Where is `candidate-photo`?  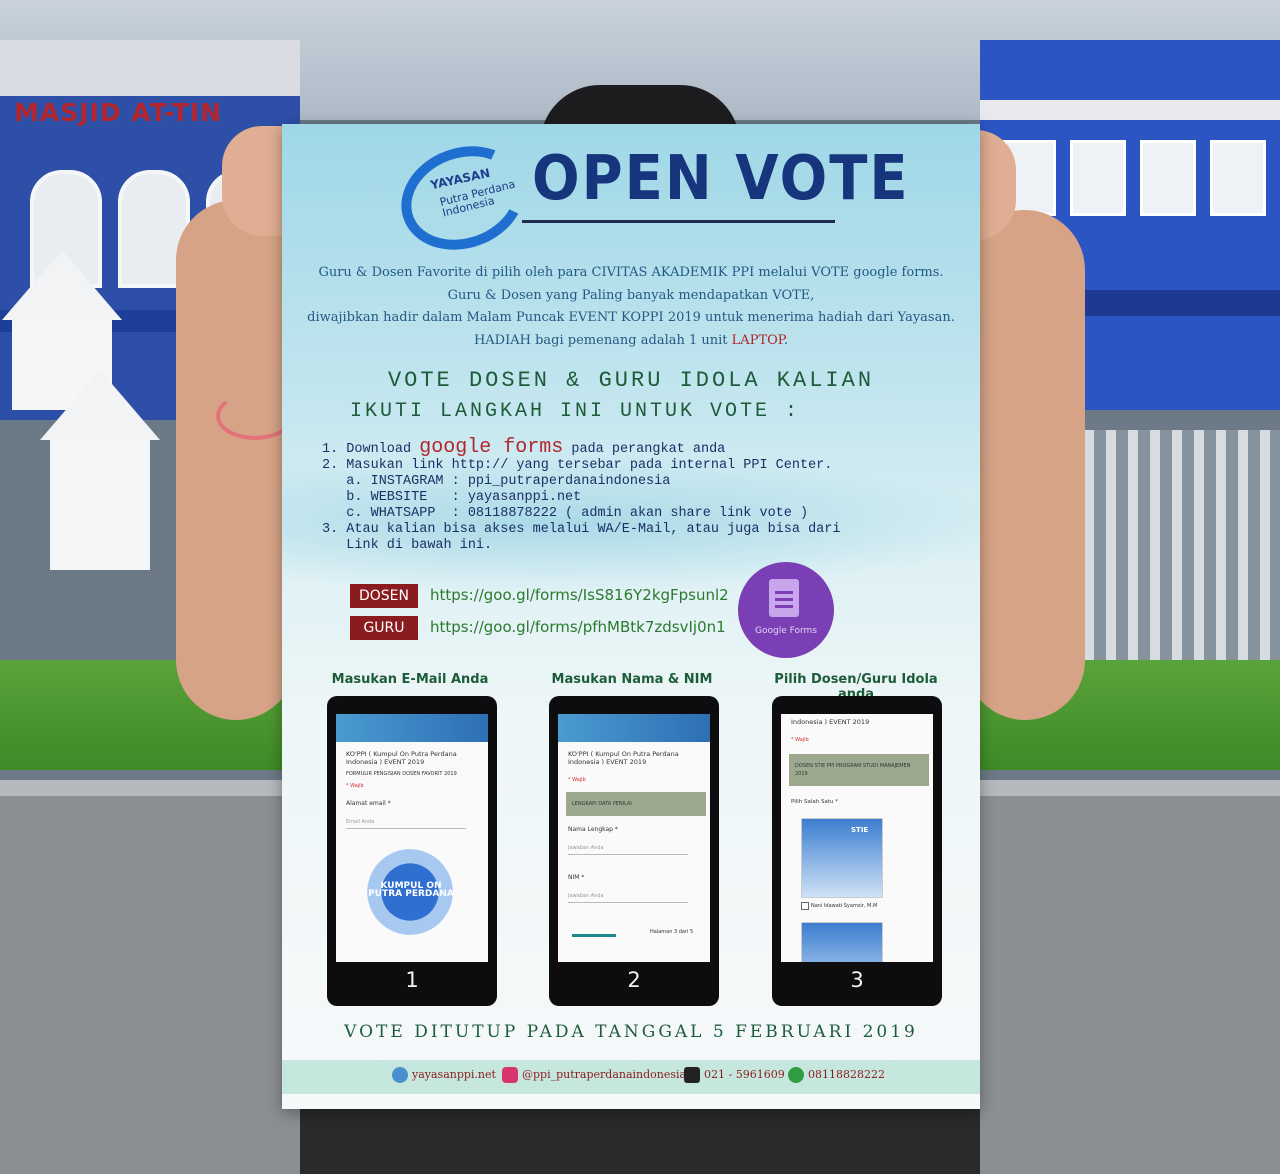 candidate-photo is located at coordinates (842, 942).